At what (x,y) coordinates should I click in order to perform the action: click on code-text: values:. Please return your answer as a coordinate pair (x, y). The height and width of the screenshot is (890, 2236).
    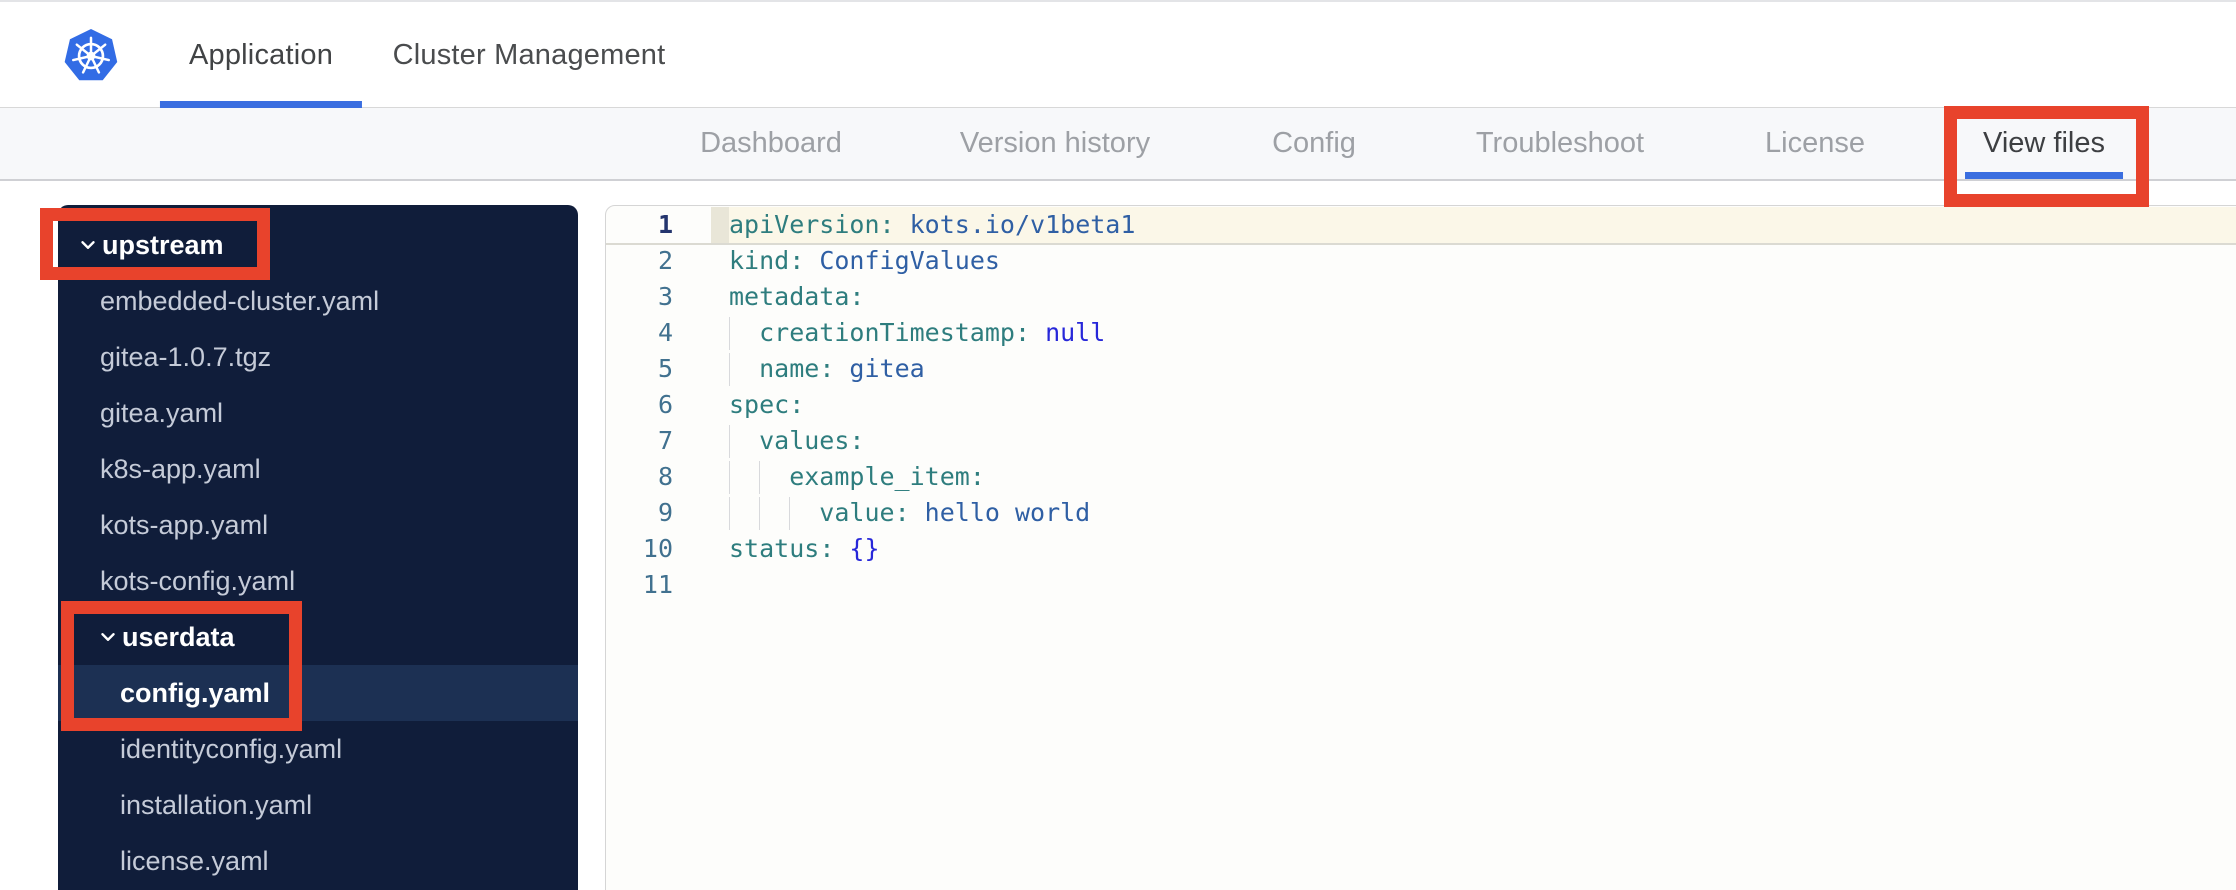
    Looking at the image, I should click on (796, 441).